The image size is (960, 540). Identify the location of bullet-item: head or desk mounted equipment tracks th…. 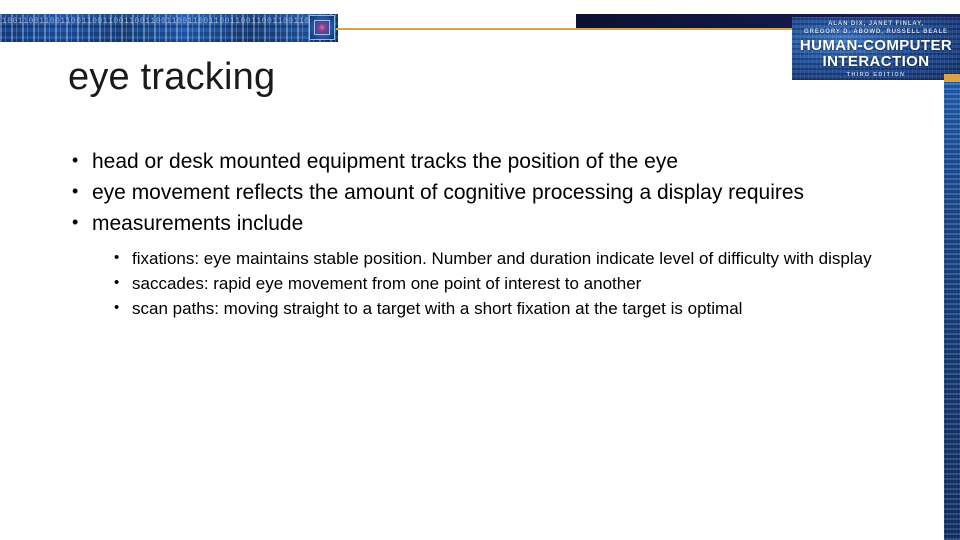
(475, 161).